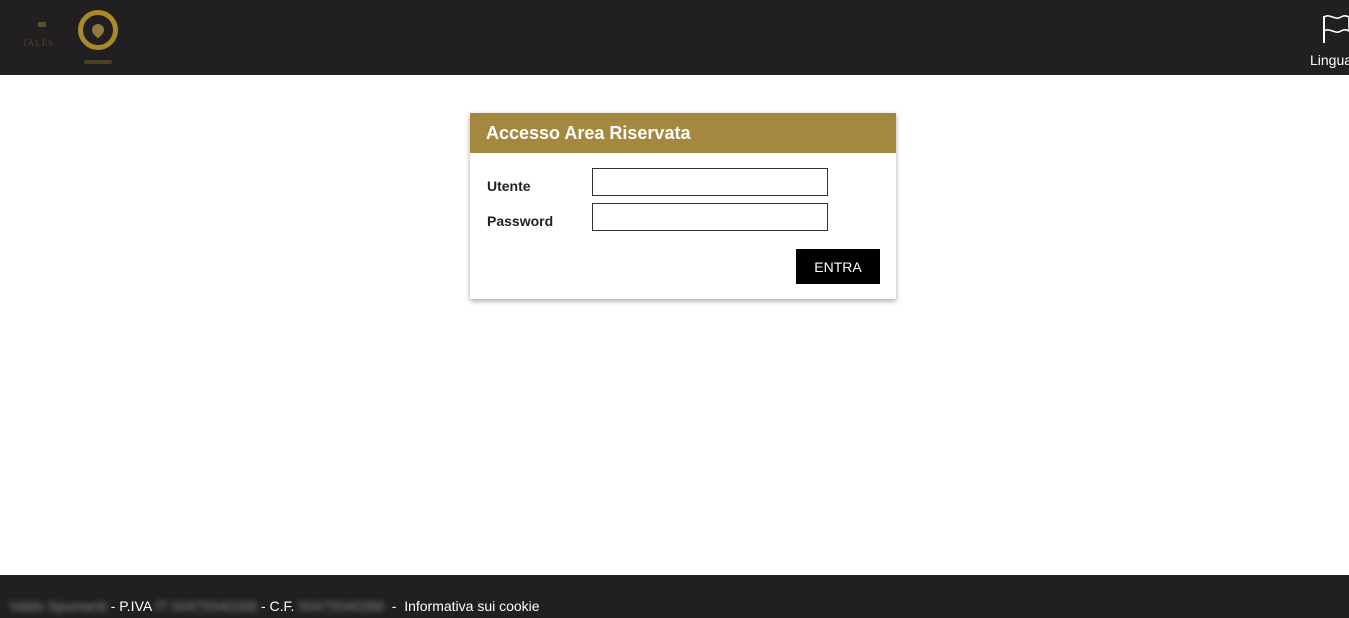  What do you see at coordinates (471, 606) in the screenshot?
I see `cookie-policy-link: Informativa sui cookie` at bounding box center [471, 606].